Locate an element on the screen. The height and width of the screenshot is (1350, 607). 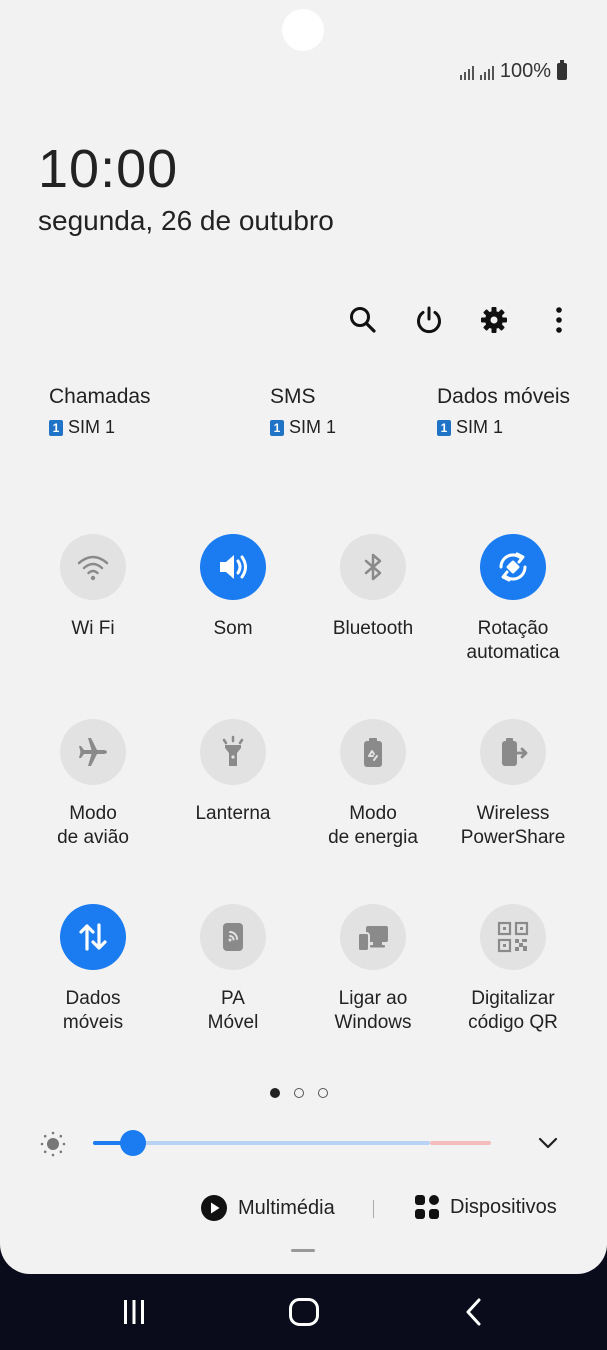
home-icon is located at coordinates (304, 1312).